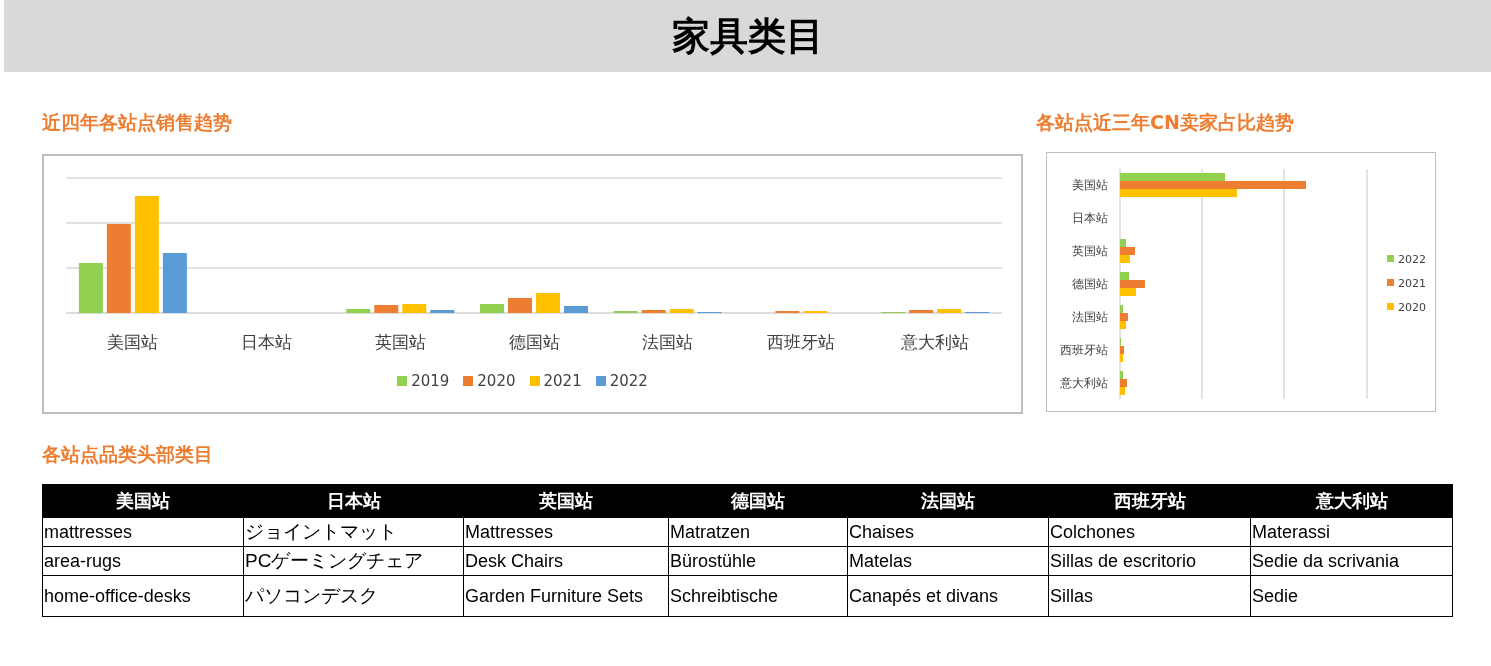  Describe the element at coordinates (137, 122) in the screenshot. I see `section-heading: 近四年各站点销售趋势` at that location.